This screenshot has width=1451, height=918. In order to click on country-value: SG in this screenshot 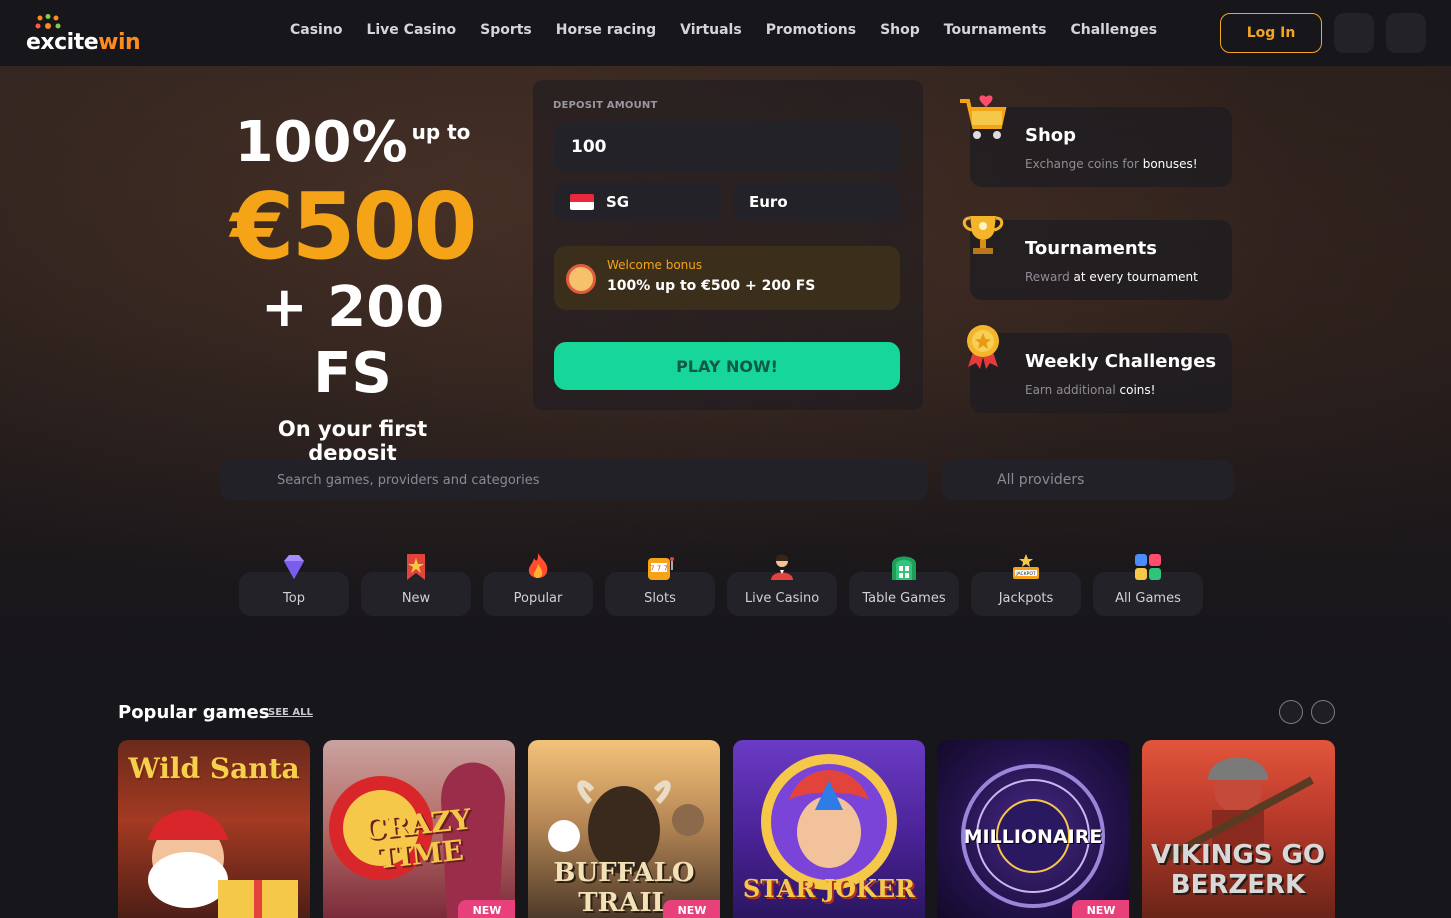, I will do `click(618, 202)`.